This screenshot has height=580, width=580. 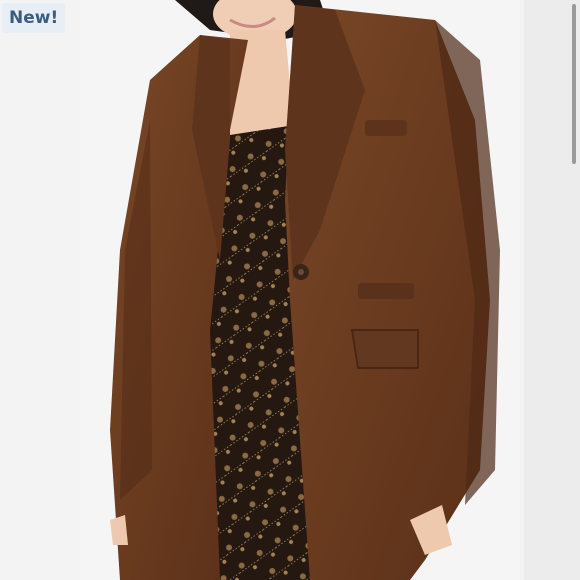 What do you see at coordinates (574, 84) in the screenshot?
I see `scrollbar` at bounding box center [574, 84].